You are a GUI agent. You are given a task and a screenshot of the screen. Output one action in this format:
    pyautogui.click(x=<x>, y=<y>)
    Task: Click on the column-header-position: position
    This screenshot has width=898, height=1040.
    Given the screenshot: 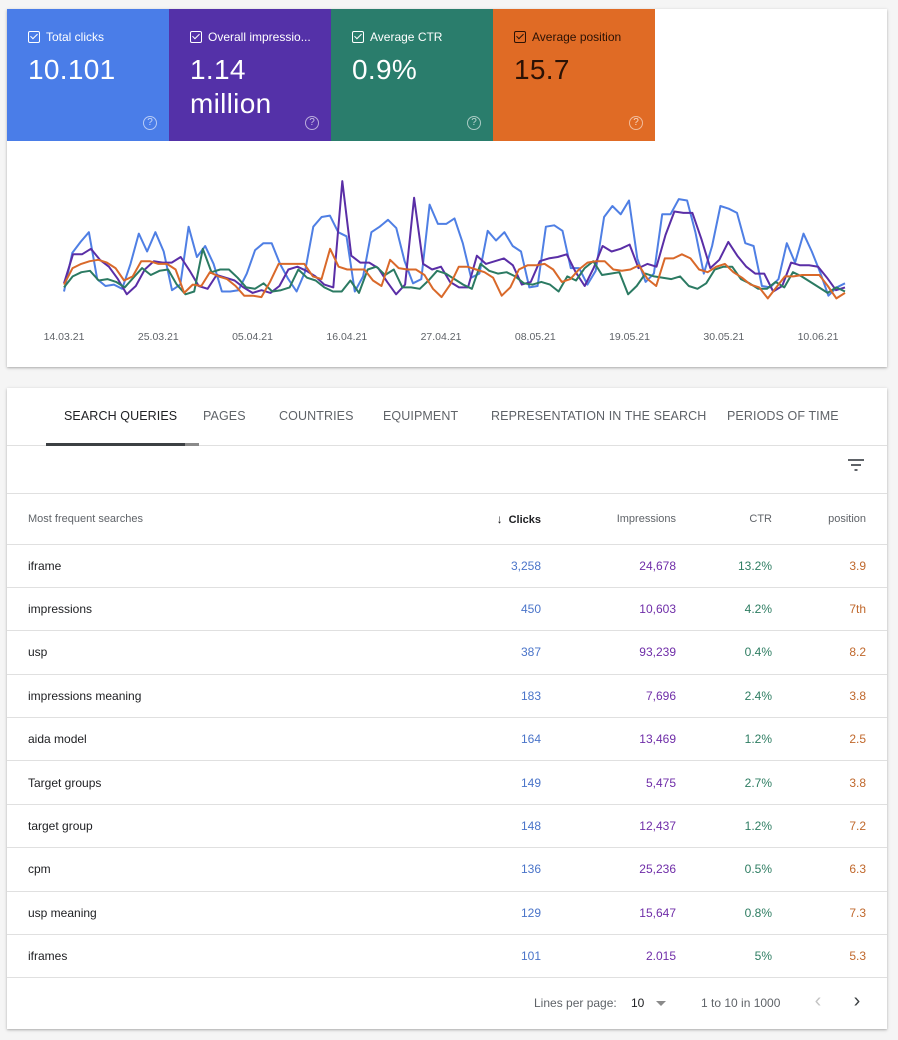 What is the action you would take?
    pyautogui.click(x=829, y=519)
    